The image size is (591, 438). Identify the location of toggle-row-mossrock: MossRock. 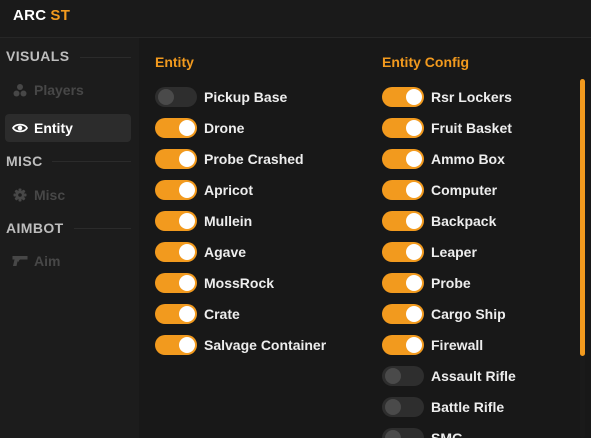
(214, 283).